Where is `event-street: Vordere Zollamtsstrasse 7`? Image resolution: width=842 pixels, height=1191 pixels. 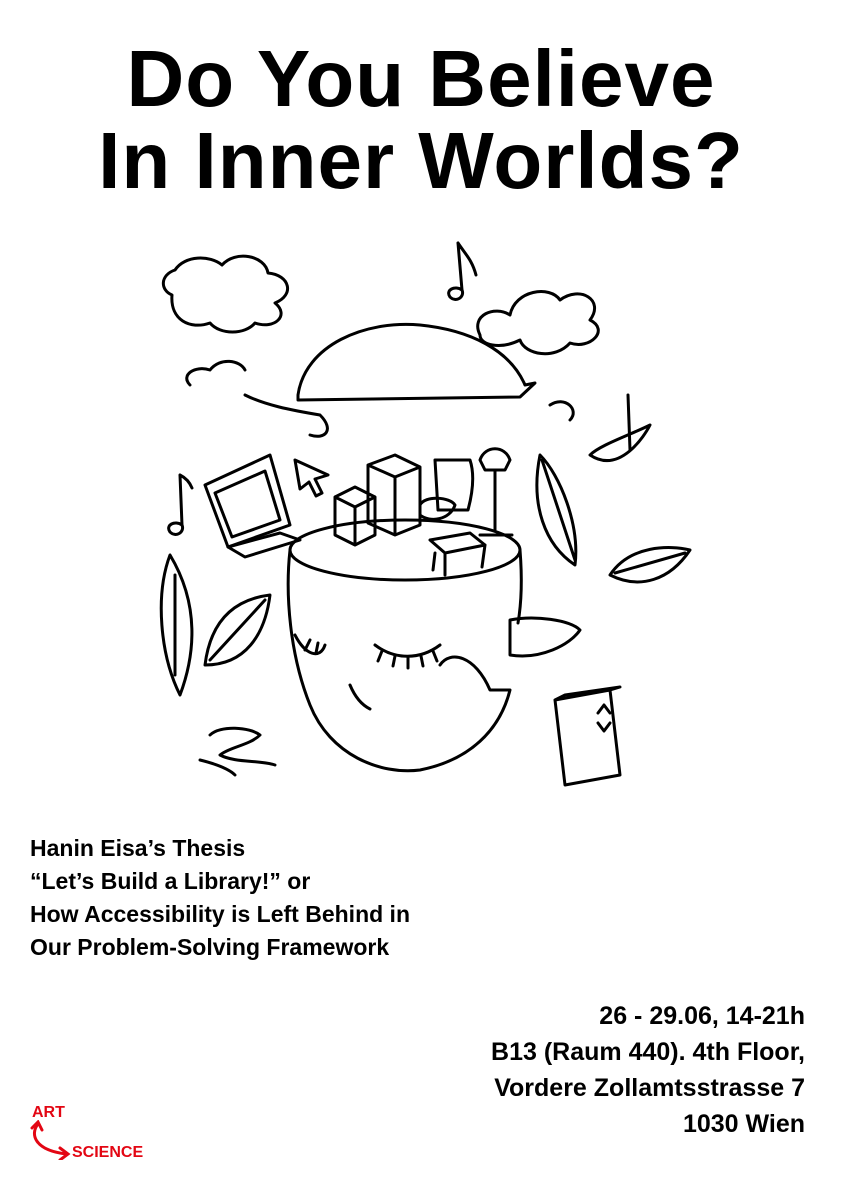
event-street: Vordere Zollamtsstrasse 7 is located at coordinates (649, 1088).